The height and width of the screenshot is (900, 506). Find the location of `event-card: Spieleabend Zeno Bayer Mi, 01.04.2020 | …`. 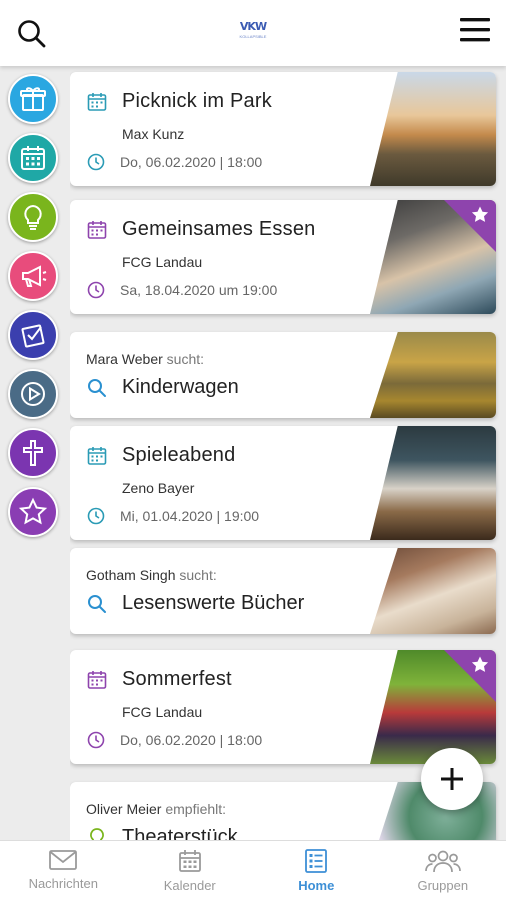

event-card: Spieleabend Zeno Bayer Mi, 01.04.2020 | … is located at coordinates (283, 483).